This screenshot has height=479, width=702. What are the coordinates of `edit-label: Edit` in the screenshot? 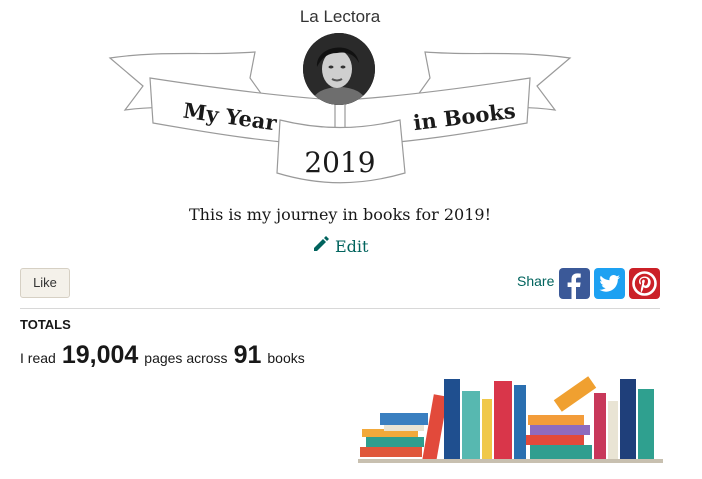 It's located at (352, 246).